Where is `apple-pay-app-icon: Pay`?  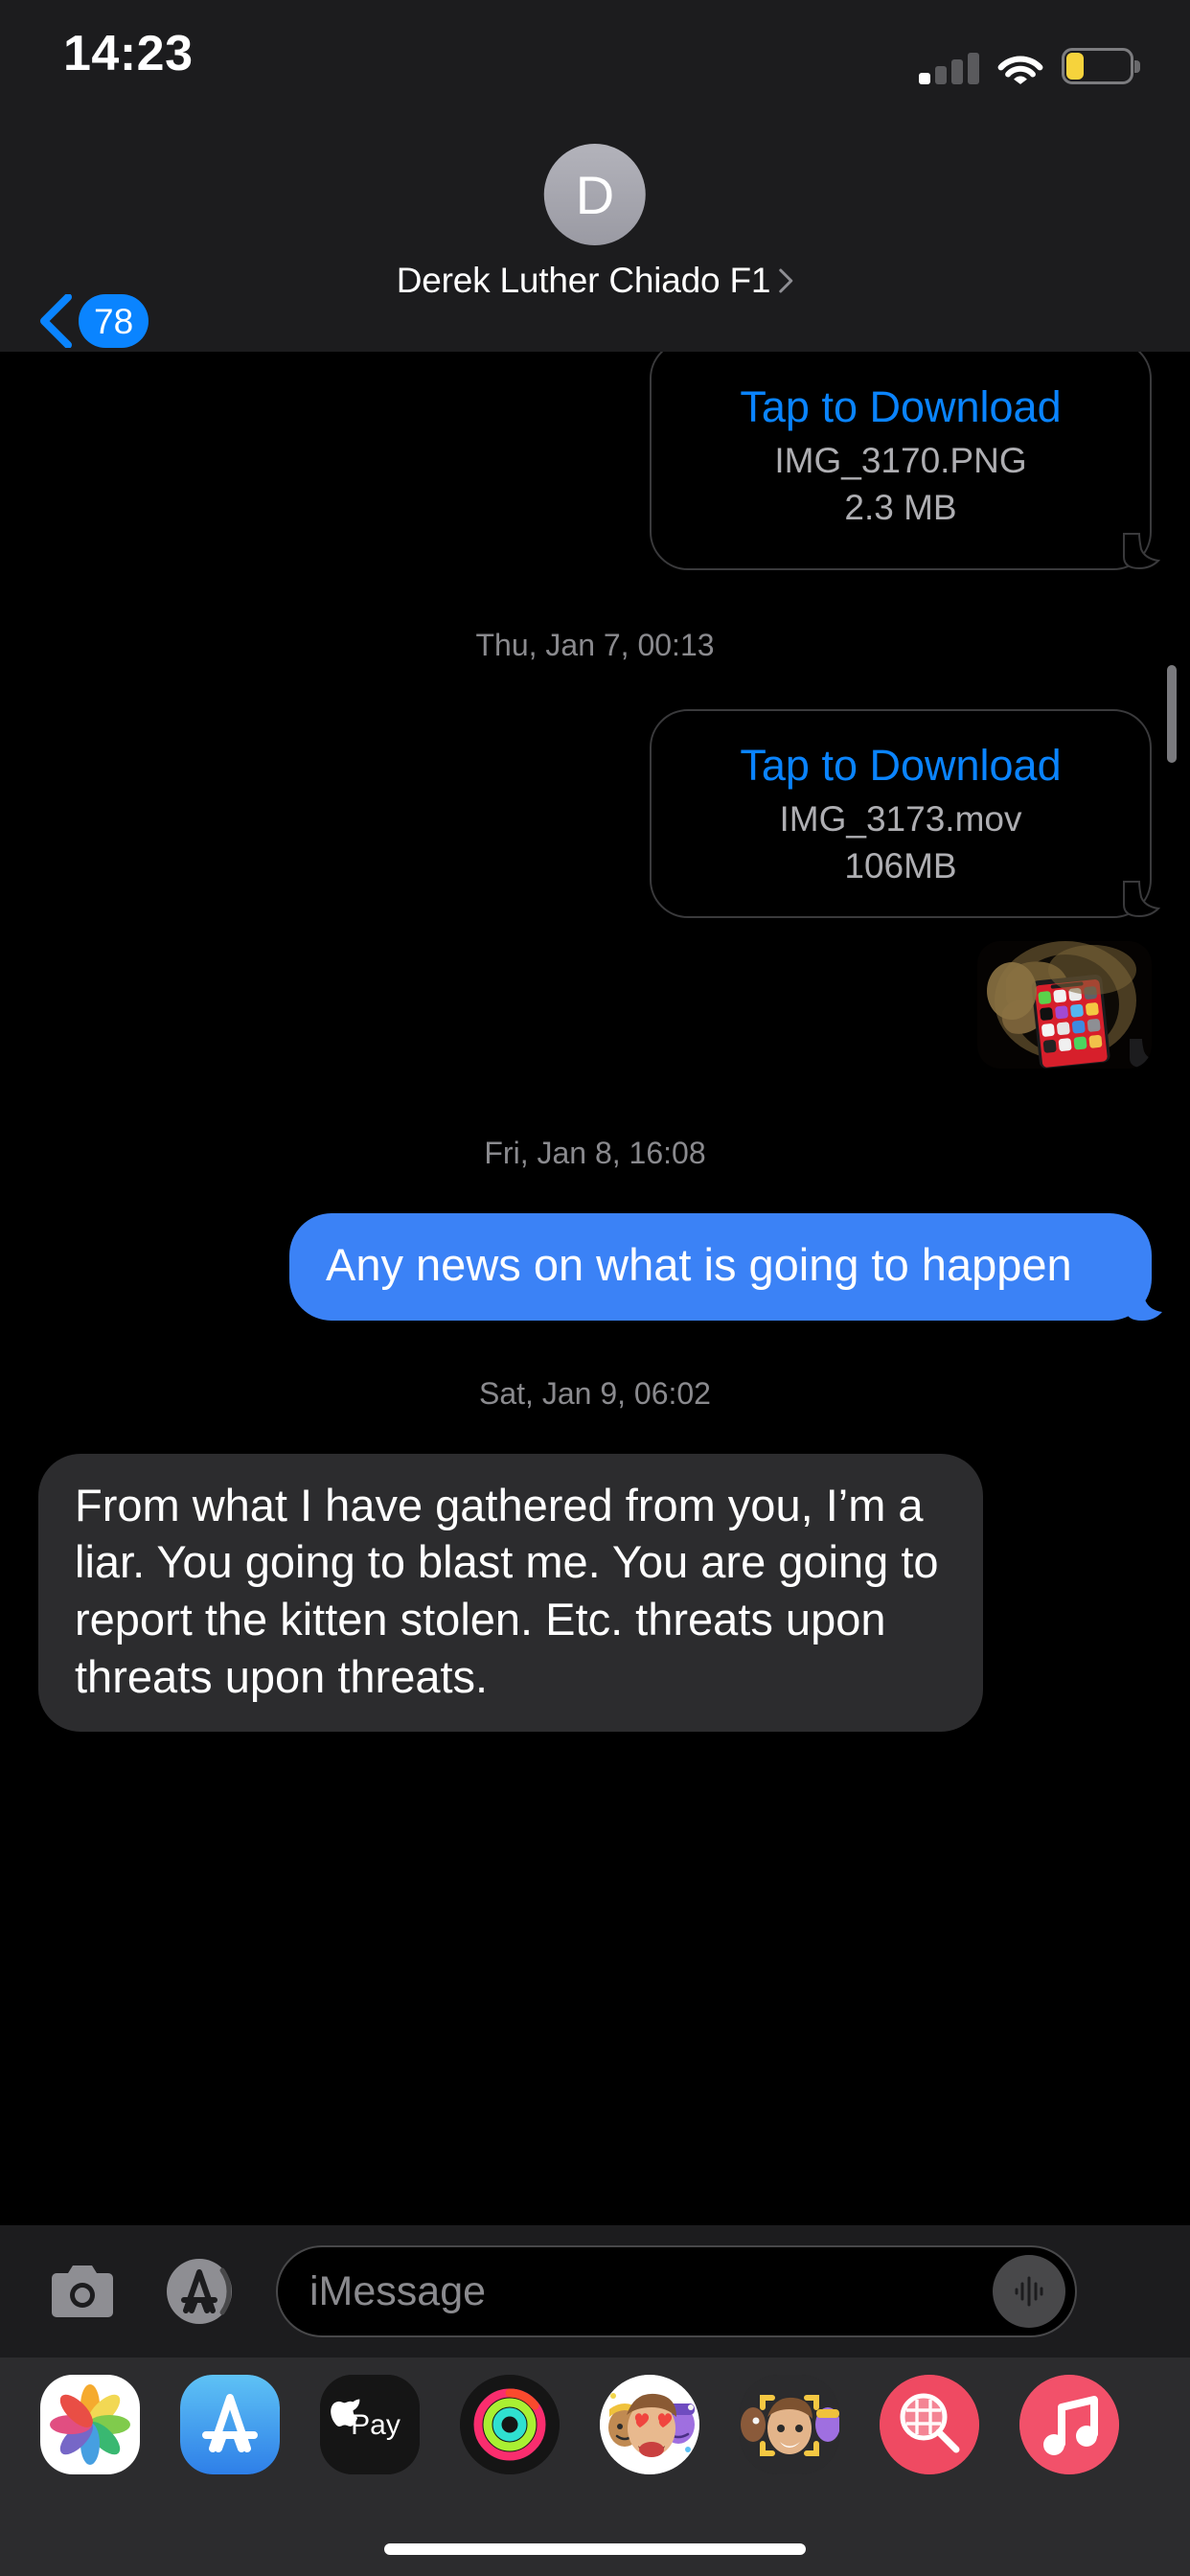 apple-pay-app-icon: Pay is located at coordinates (370, 2424).